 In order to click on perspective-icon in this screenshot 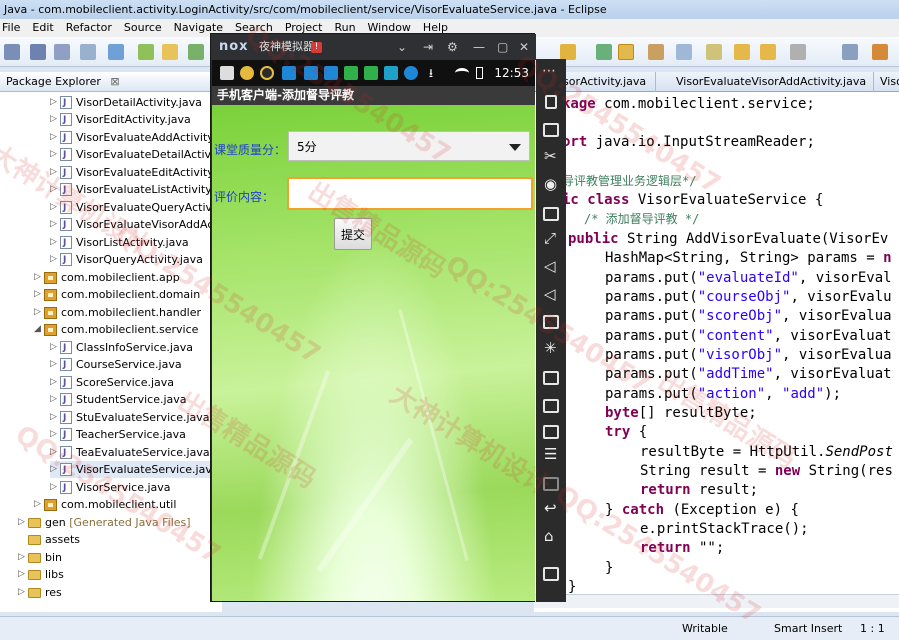, I will do `click(850, 52)`.